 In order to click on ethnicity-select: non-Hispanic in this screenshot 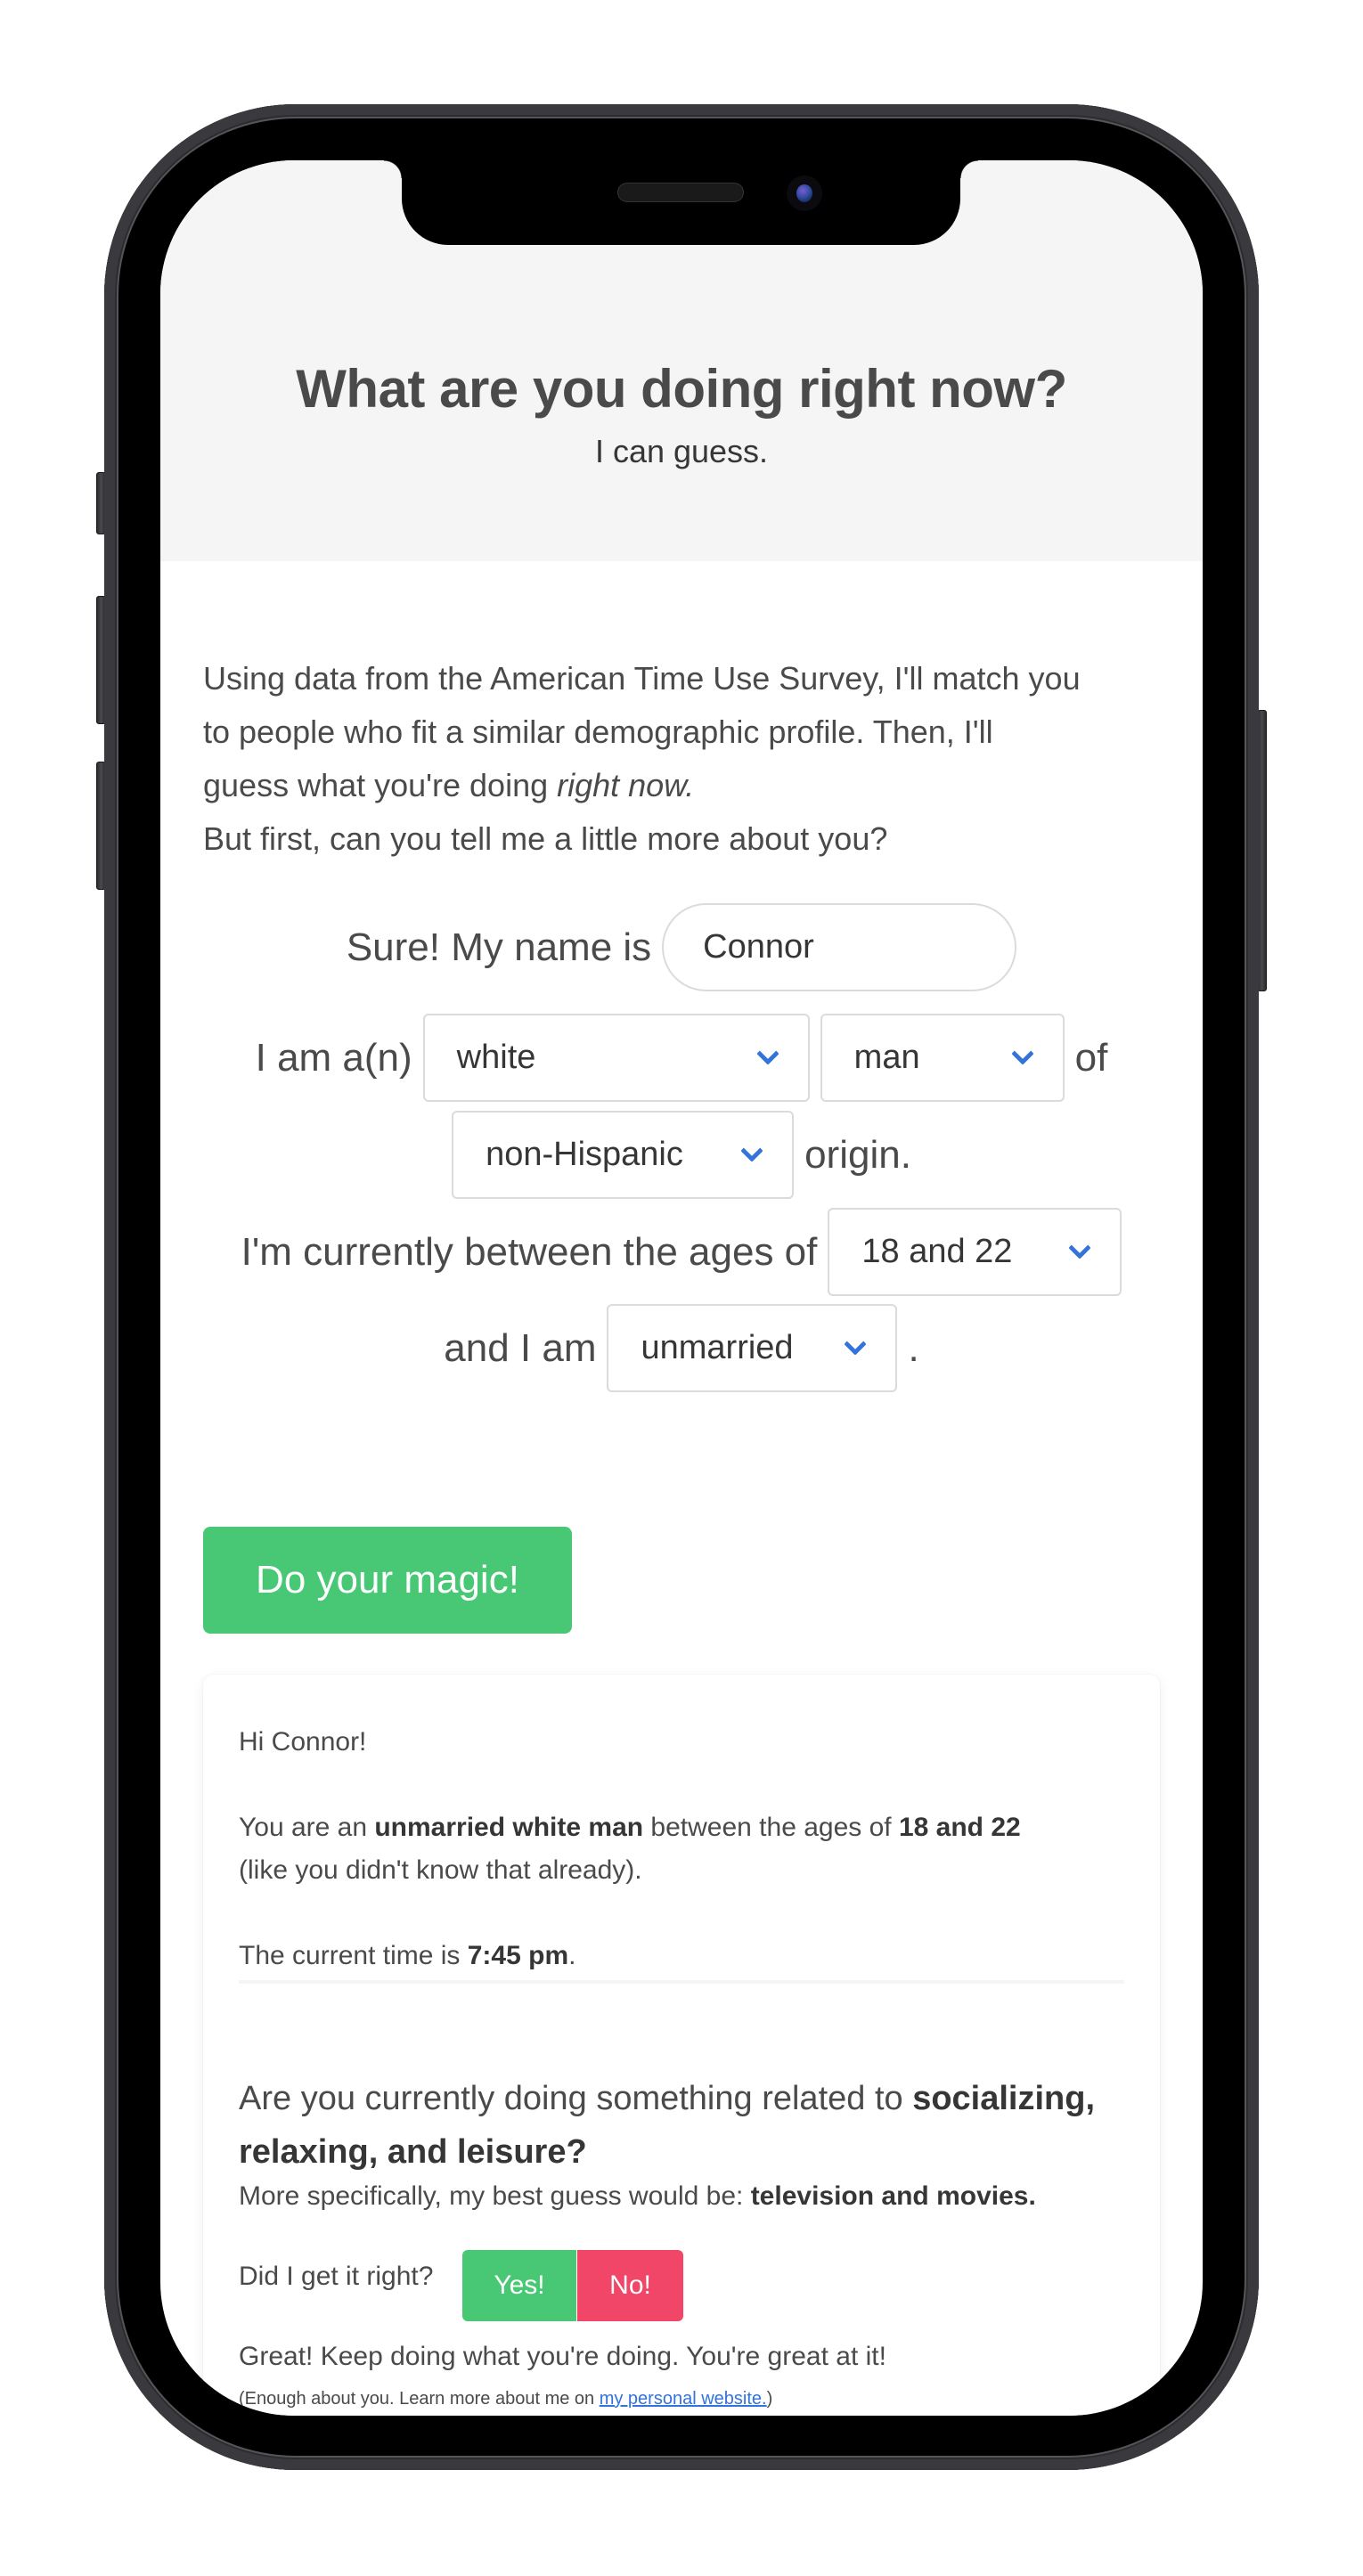, I will do `click(624, 1155)`.